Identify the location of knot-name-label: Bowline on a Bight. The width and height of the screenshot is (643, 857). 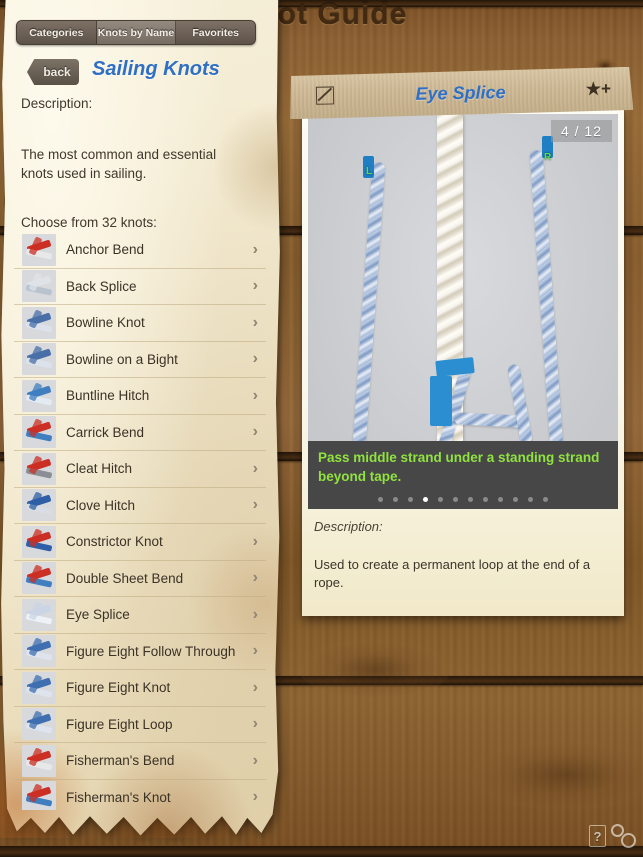
(122, 359).